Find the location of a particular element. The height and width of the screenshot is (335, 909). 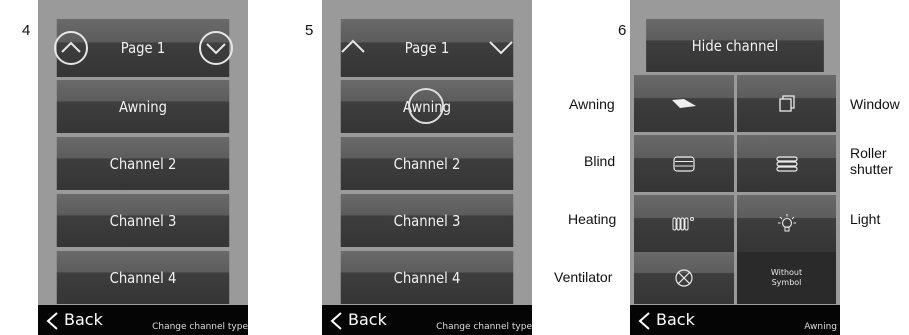

type-awning-button is located at coordinates (684, 103).